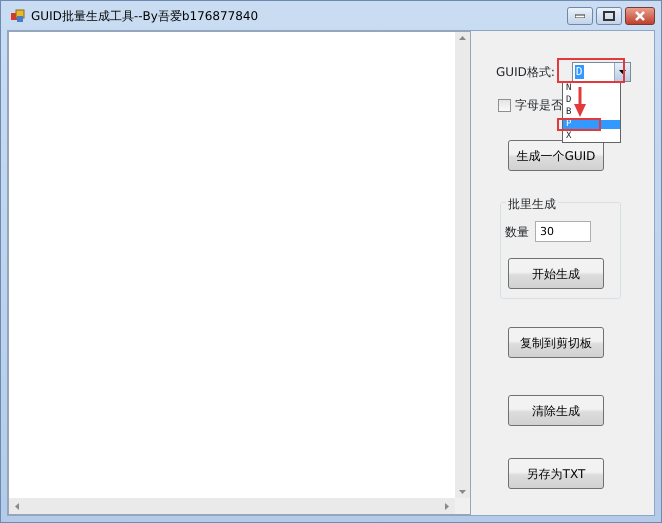 The width and height of the screenshot is (662, 523). I want to click on count-label: 数量, so click(517, 232).